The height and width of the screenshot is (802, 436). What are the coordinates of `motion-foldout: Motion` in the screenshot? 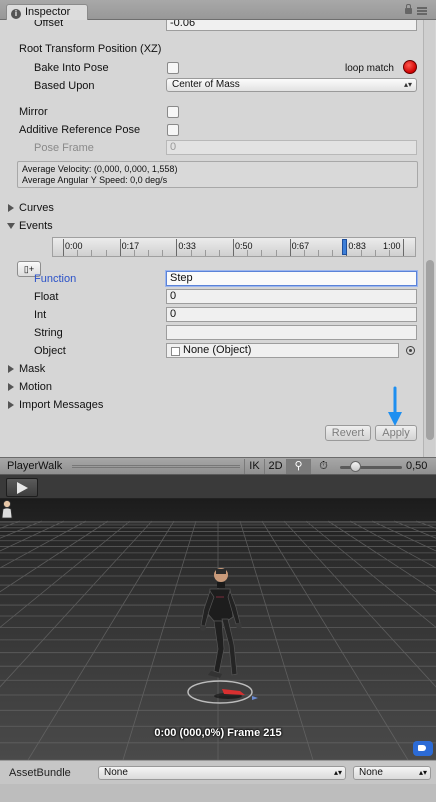 It's located at (35, 387).